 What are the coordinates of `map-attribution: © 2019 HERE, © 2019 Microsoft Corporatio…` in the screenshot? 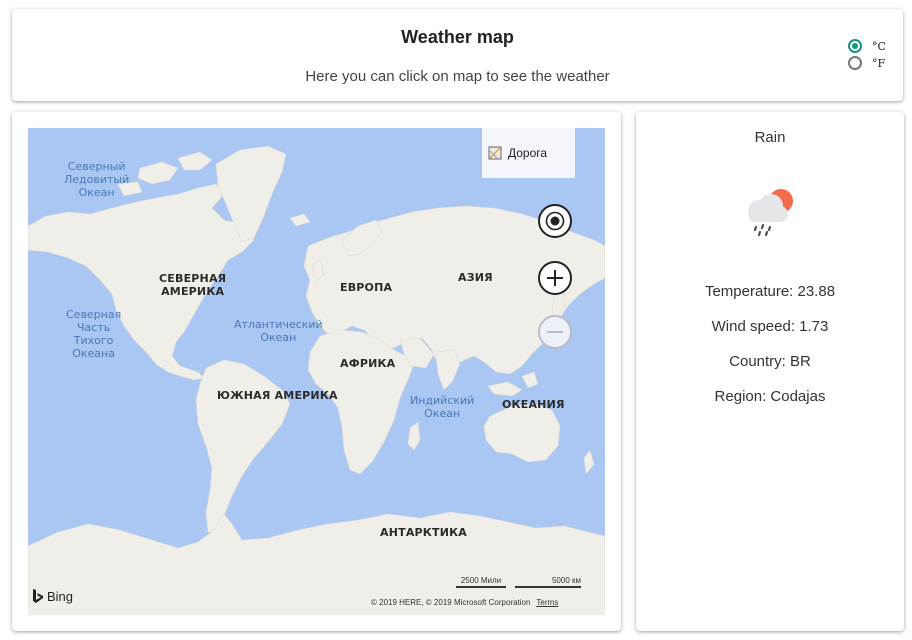 It's located at (464, 602).